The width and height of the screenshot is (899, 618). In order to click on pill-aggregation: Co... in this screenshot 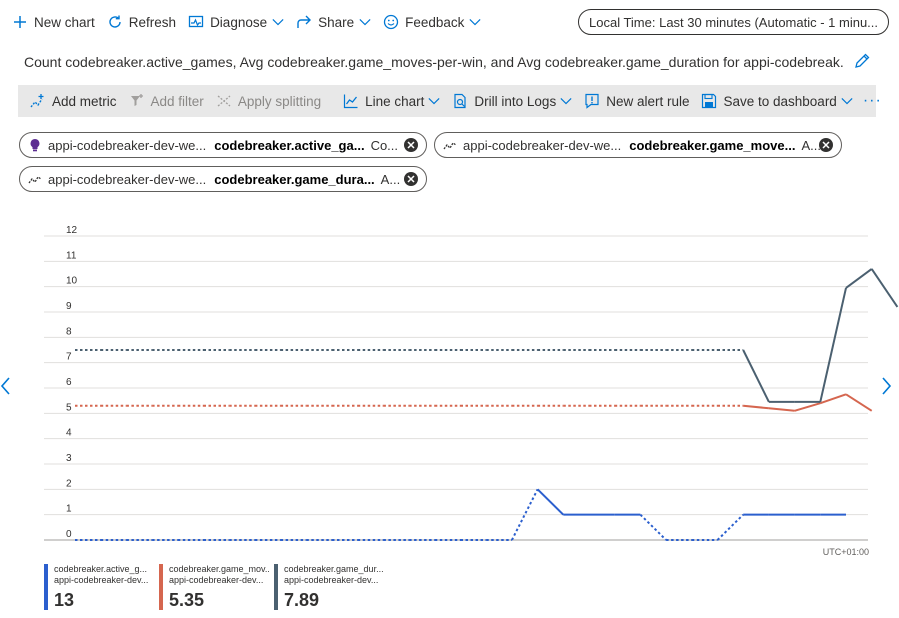, I will do `click(384, 145)`.